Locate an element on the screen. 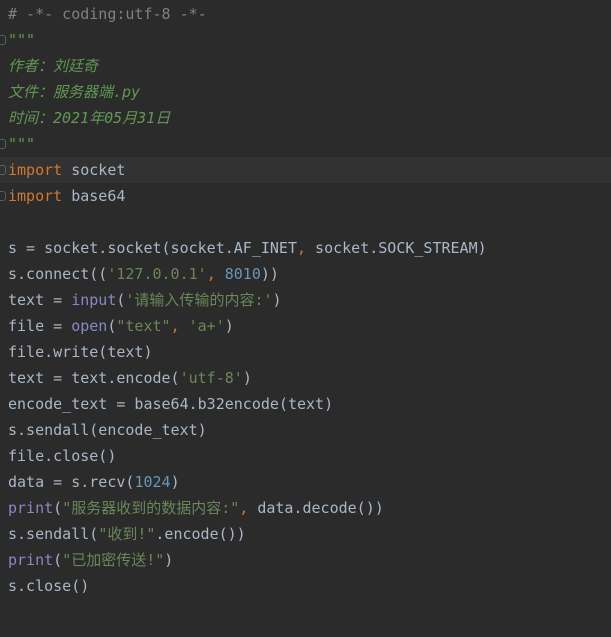 The height and width of the screenshot is (637, 611). code-line: 时间：2021年05月31日 is located at coordinates (305, 118).